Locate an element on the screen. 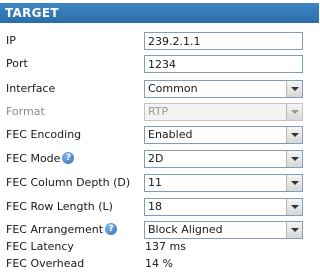 The width and height of the screenshot is (320, 278). row-fec-latency: FEC Latency 137 ms is located at coordinates (159, 247).